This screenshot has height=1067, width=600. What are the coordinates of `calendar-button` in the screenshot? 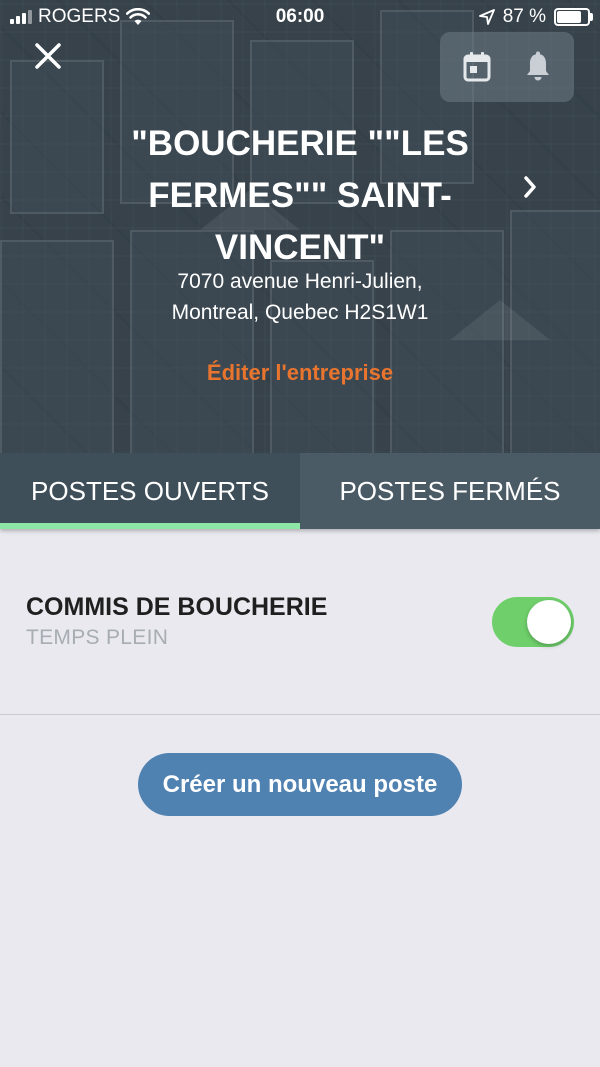 It's located at (477, 67).